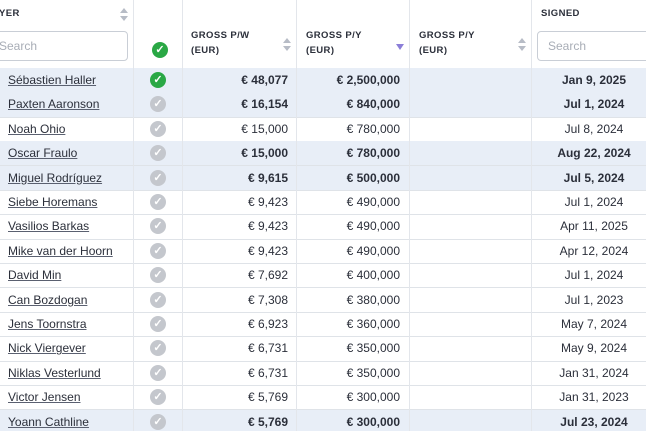 This screenshot has width=646, height=431. What do you see at coordinates (220, 43) in the screenshot?
I see `column-header-gross-pw: GROSS P/W (EUR)` at bounding box center [220, 43].